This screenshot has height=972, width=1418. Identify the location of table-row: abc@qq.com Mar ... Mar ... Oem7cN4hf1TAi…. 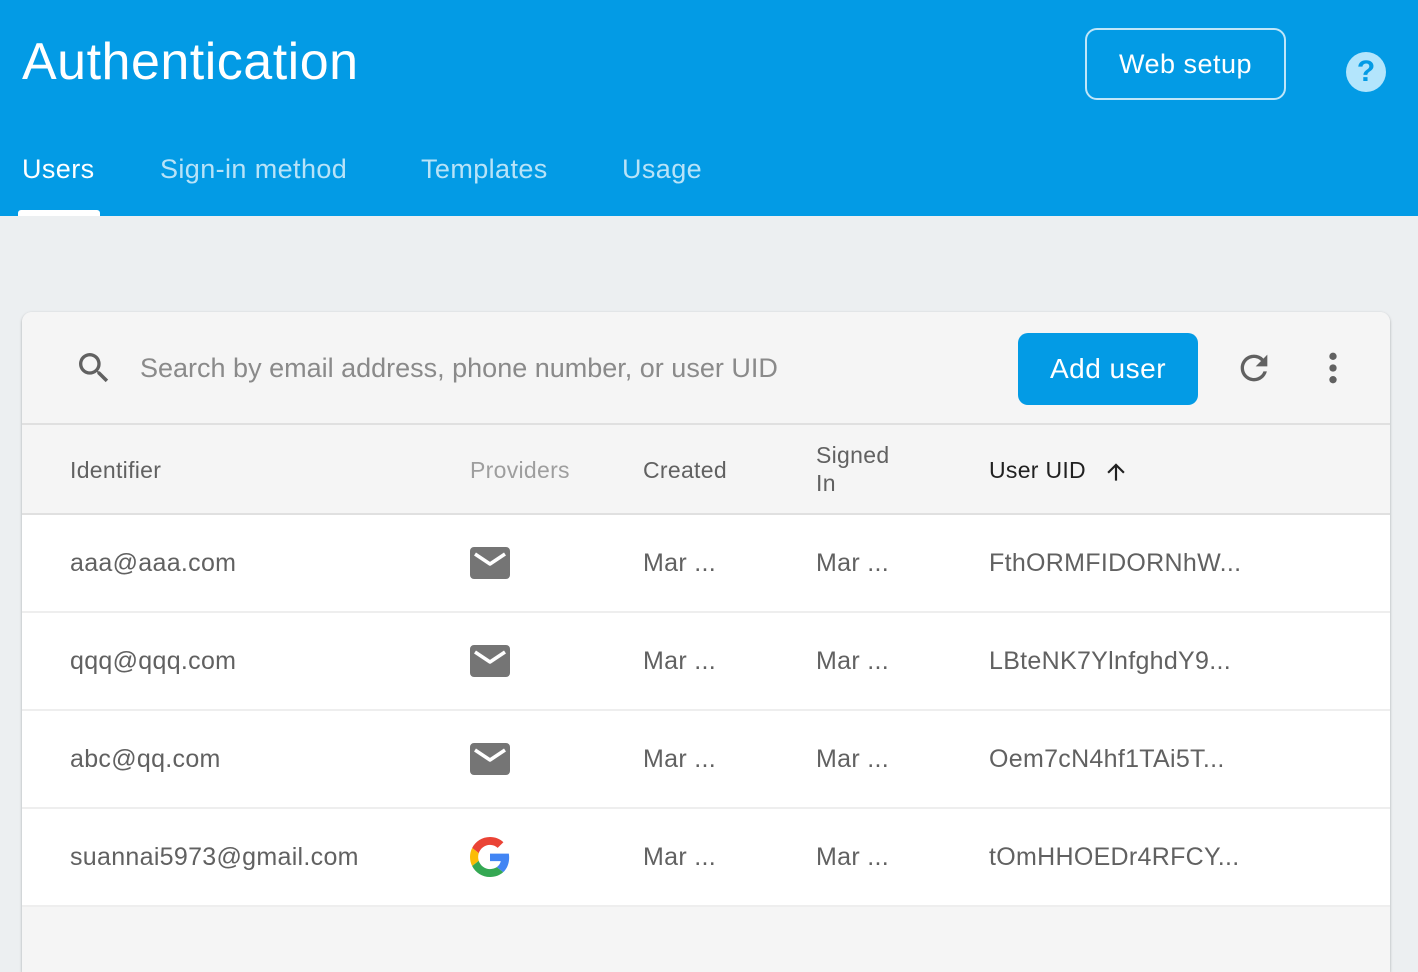
(706, 760).